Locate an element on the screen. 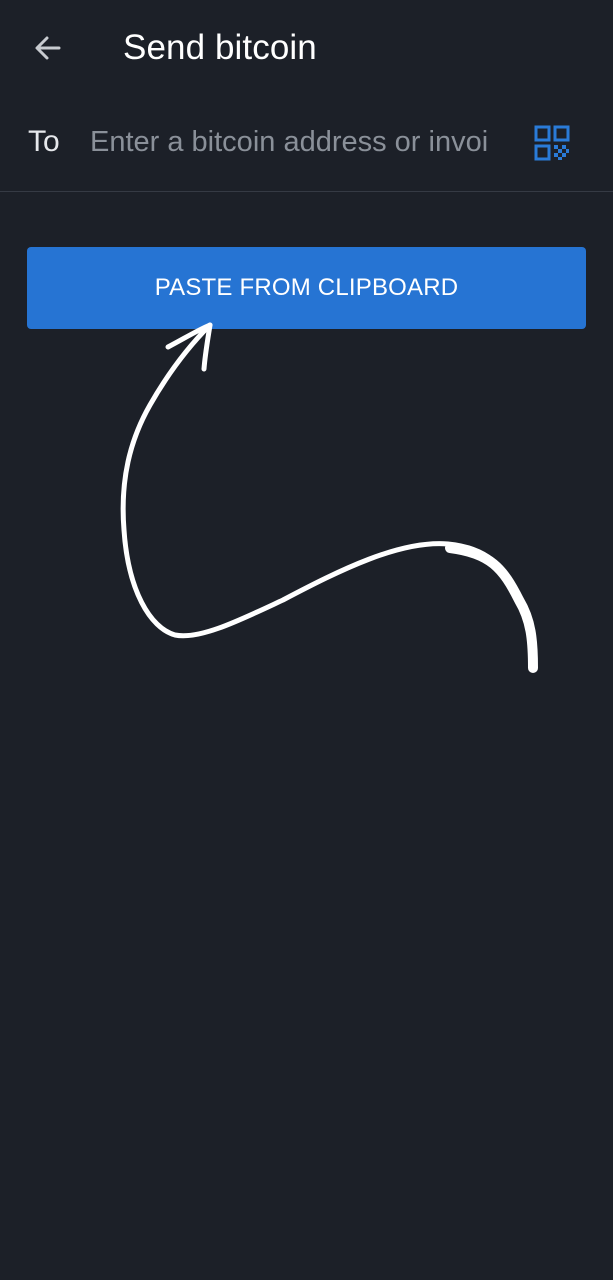  app-bar: Send bitcoin is located at coordinates (306, 48).